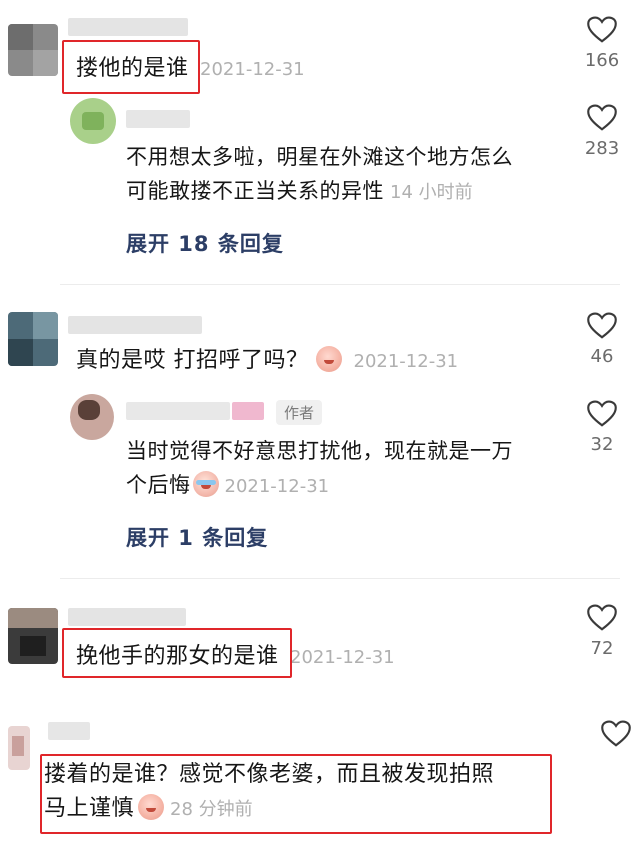 This screenshot has height=845, width=640. What do you see at coordinates (602, 43) in the screenshot?
I see `like-button: 166` at bounding box center [602, 43].